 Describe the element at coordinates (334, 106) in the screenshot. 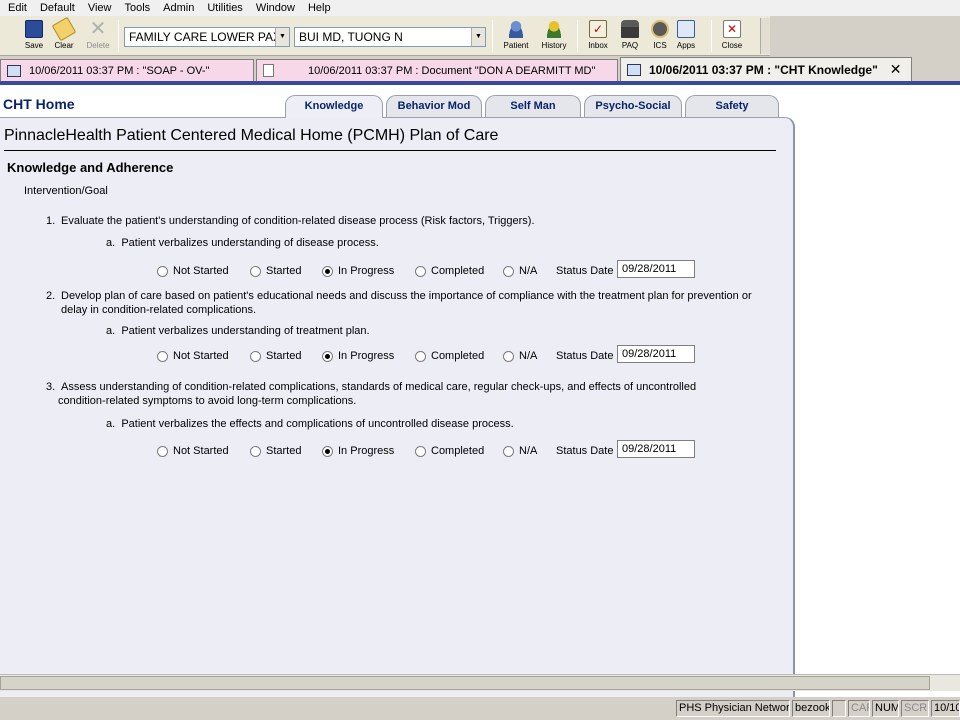

I see `tab-knowledge: Knowledge` at that location.